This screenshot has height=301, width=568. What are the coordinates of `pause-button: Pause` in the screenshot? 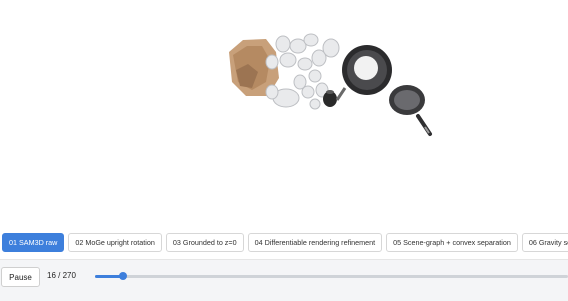 It's located at (20, 277).